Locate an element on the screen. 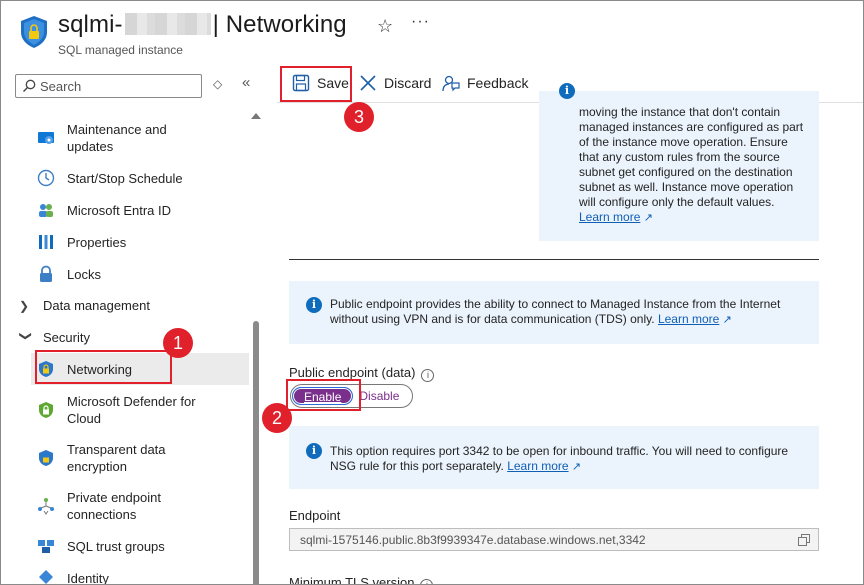 The height and width of the screenshot is (585, 864). page-title: sqlmi- | Networking is located at coordinates (202, 24).